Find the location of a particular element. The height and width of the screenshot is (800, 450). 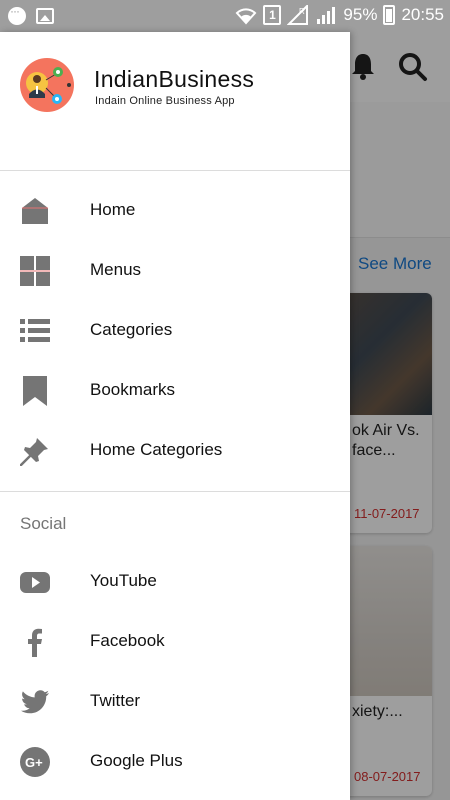

clock: 20:55 is located at coordinates (422, 14).